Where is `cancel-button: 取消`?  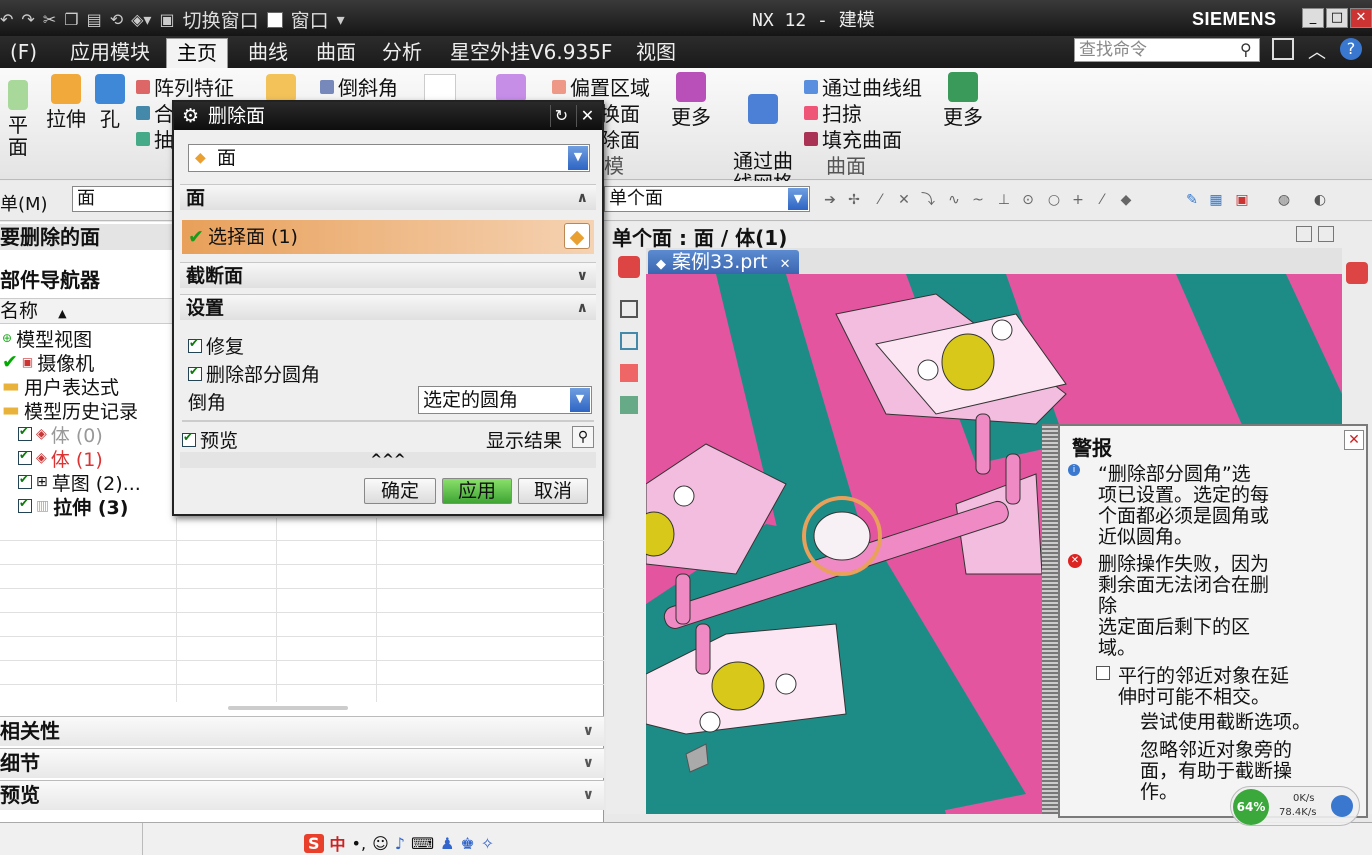 cancel-button: 取消 is located at coordinates (553, 491).